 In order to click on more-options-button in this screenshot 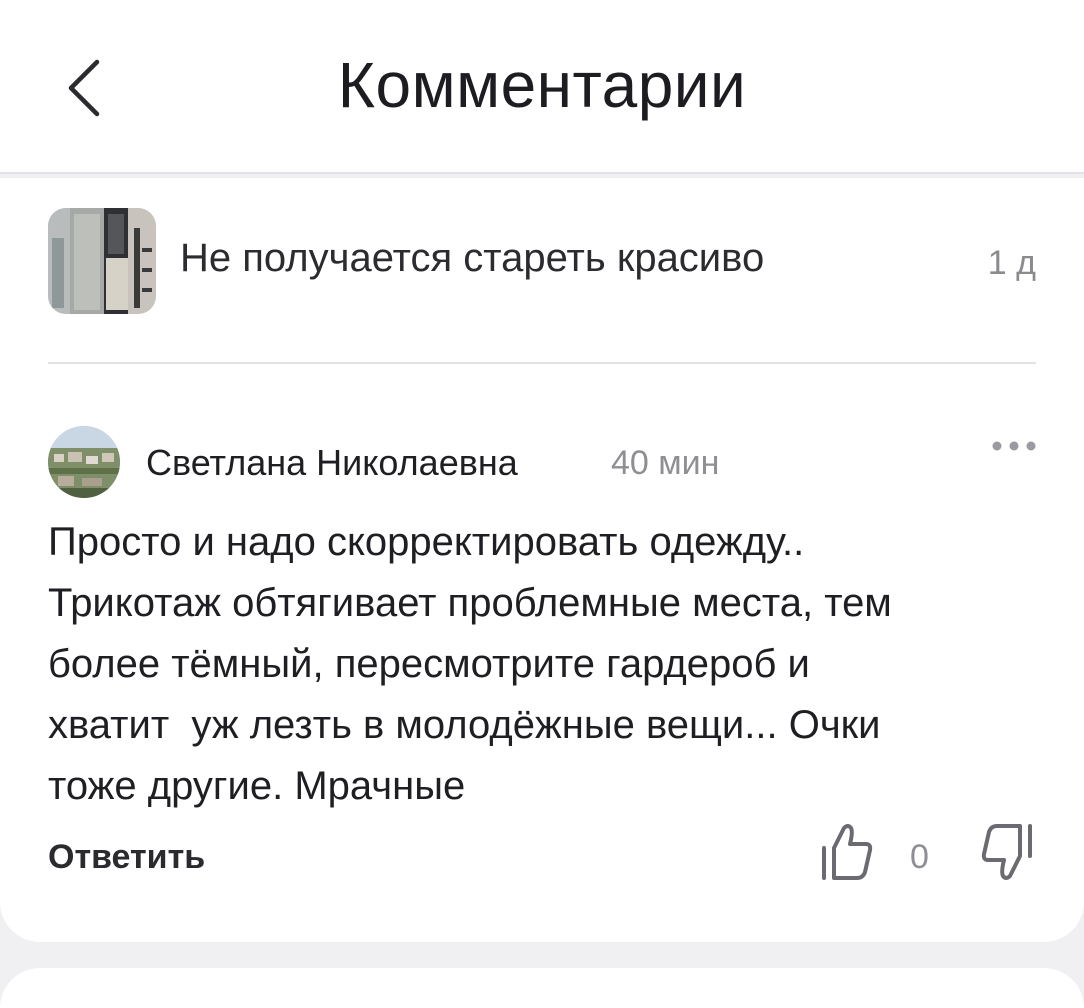, I will do `click(1012, 446)`.